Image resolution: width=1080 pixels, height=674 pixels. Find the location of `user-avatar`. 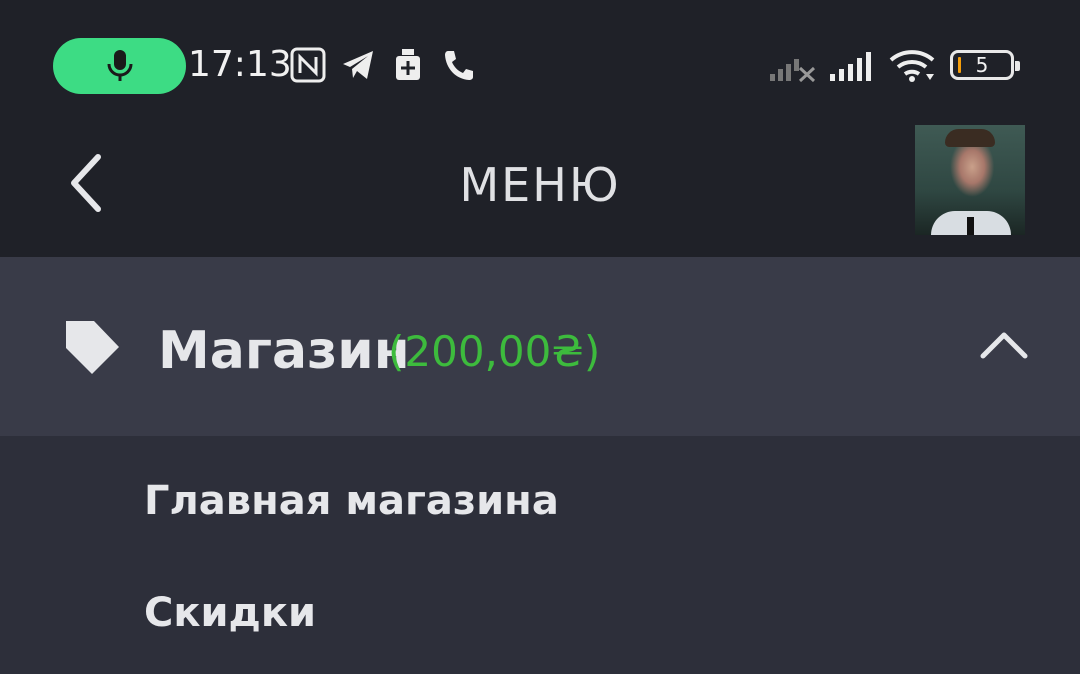

user-avatar is located at coordinates (970, 180).